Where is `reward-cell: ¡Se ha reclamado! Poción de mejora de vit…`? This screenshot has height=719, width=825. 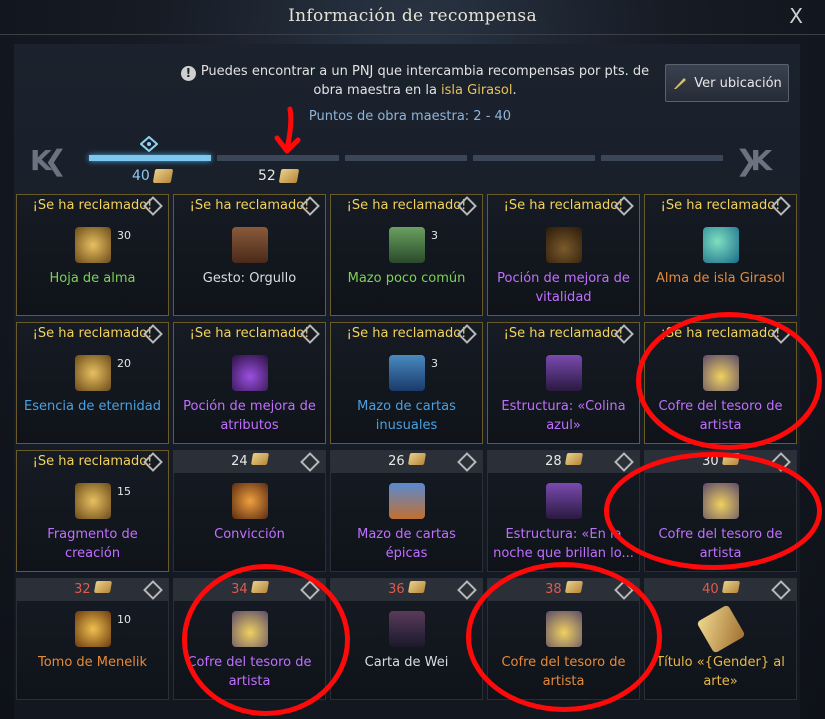
reward-cell: ¡Se ha reclamado! Poción de mejora de vit… is located at coordinates (563, 255).